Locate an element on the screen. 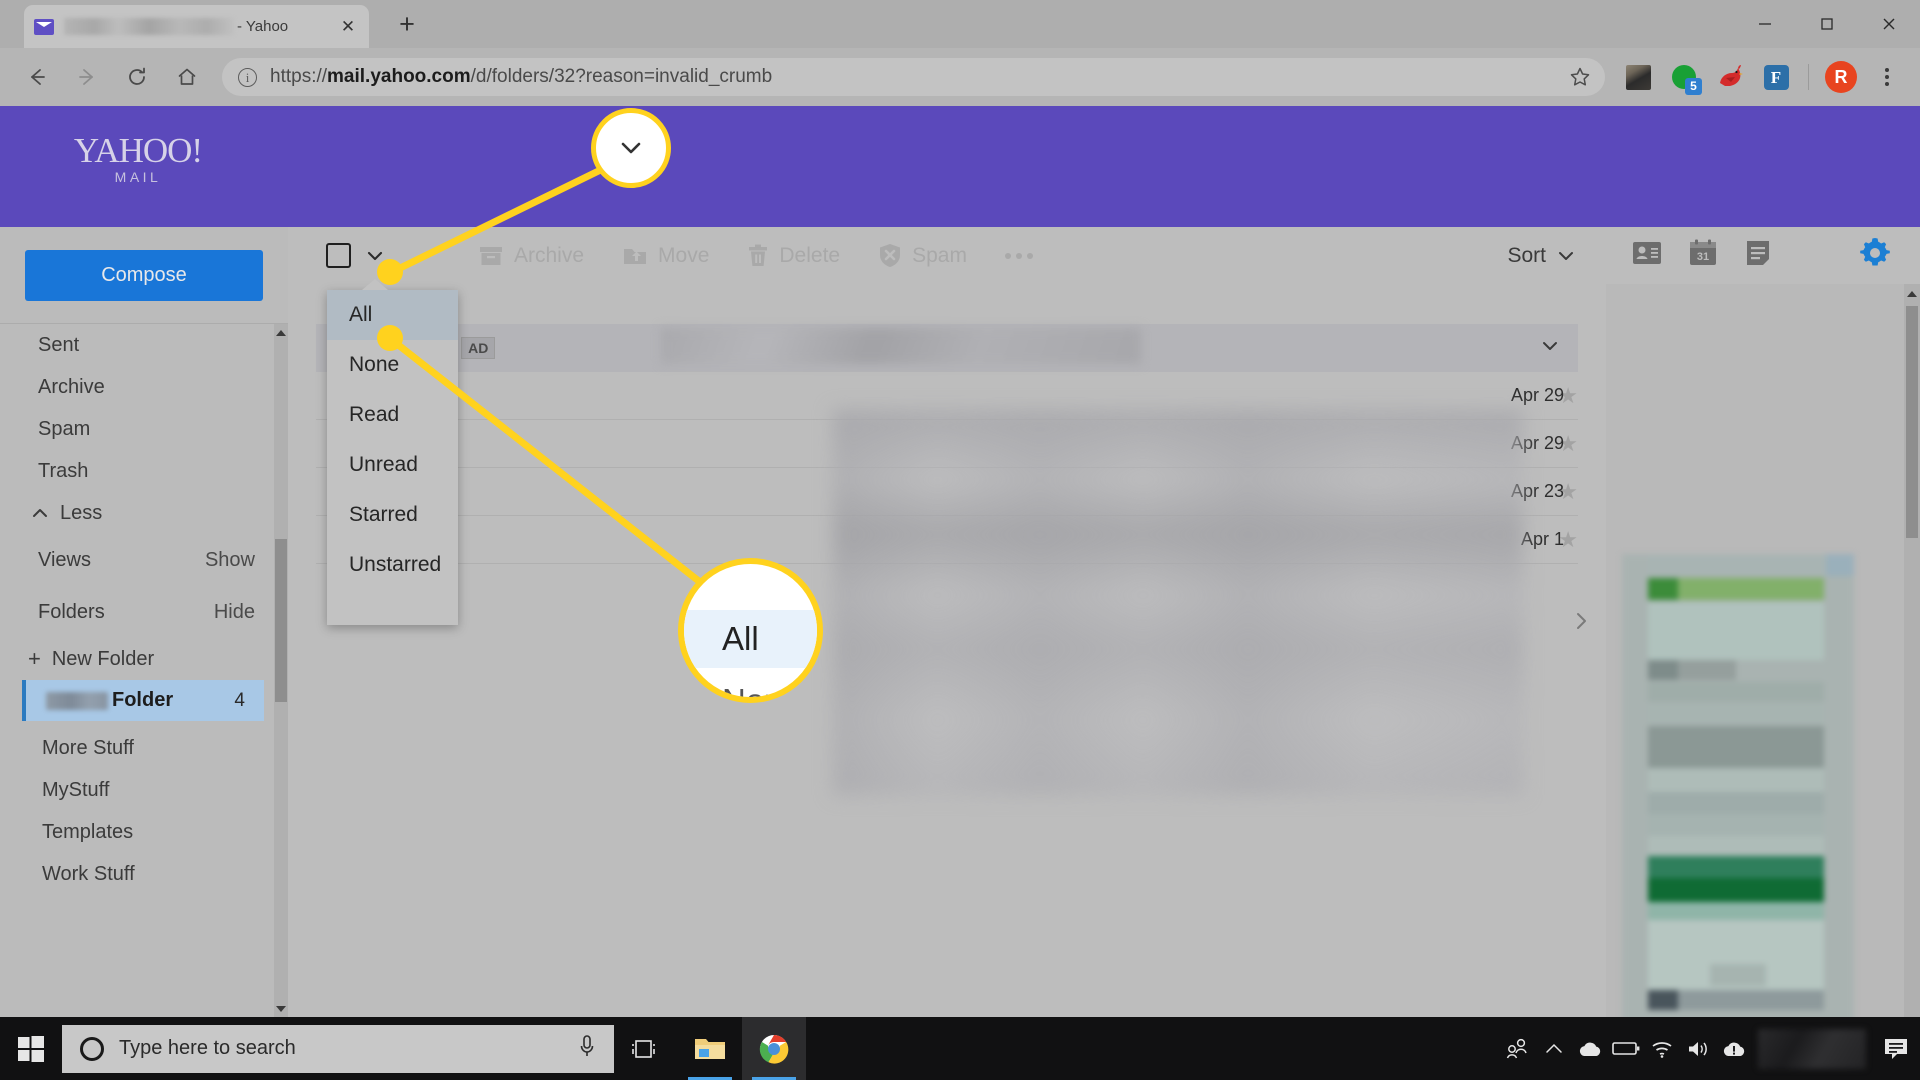 Image resolution: width=1920 pixels, height=1080 pixels. sort-button: Sort is located at coordinates (1541, 256).